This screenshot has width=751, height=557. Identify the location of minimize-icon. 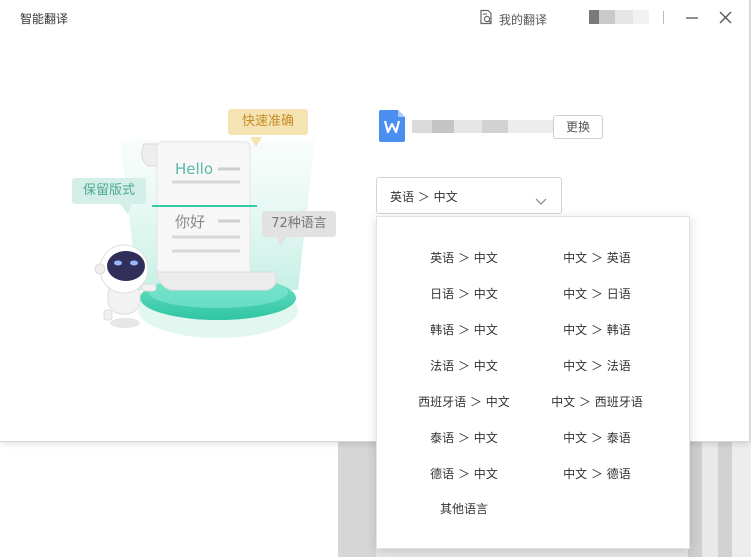
(692, 18).